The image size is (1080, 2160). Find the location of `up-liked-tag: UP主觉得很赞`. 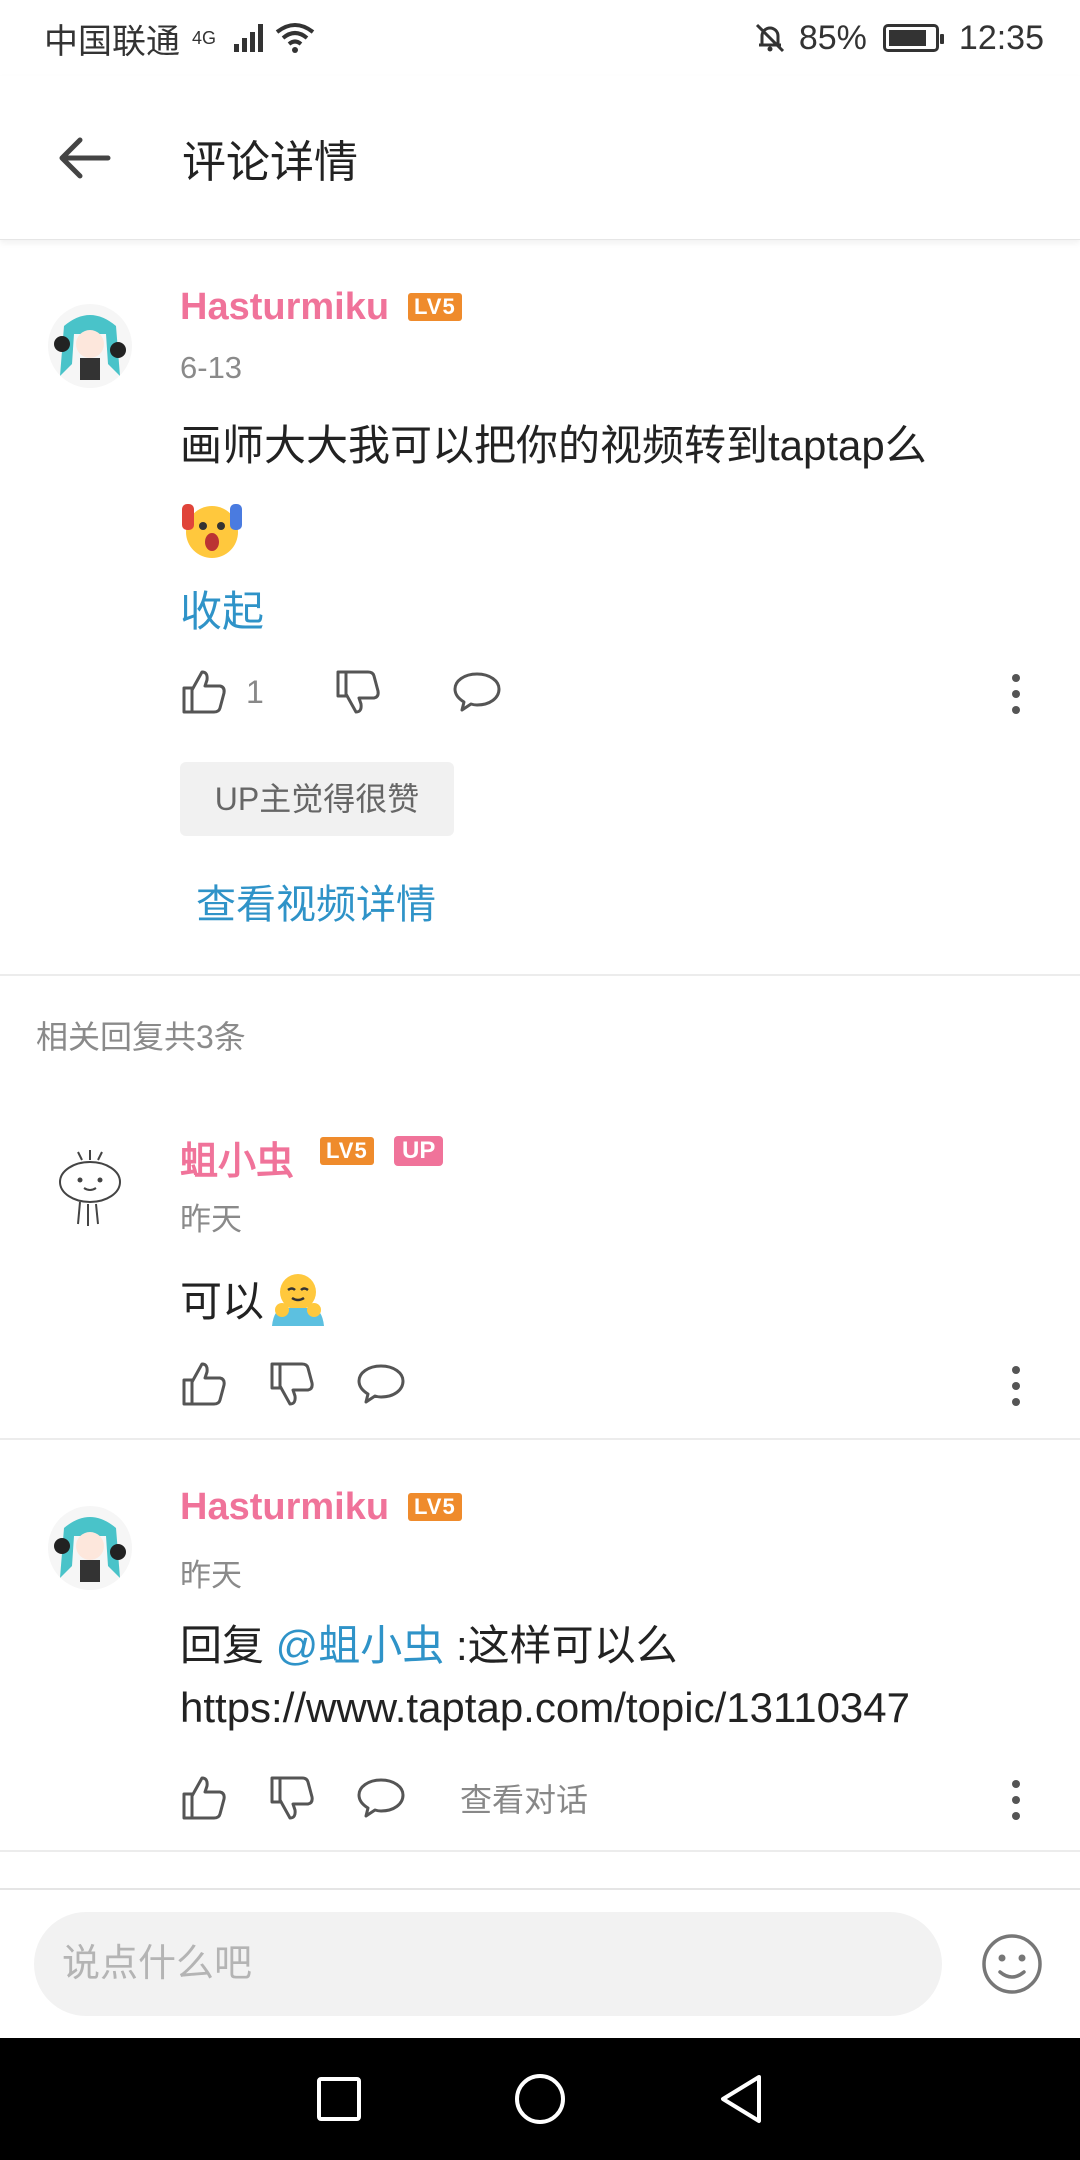

up-liked-tag: UP主觉得很赞 is located at coordinates (317, 799).